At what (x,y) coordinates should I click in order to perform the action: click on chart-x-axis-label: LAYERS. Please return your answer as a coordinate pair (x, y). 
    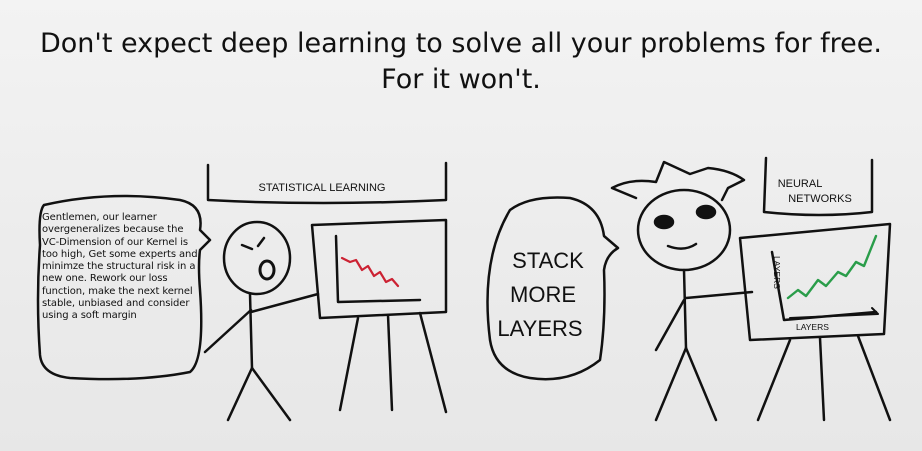
    Looking at the image, I should click on (812, 327).